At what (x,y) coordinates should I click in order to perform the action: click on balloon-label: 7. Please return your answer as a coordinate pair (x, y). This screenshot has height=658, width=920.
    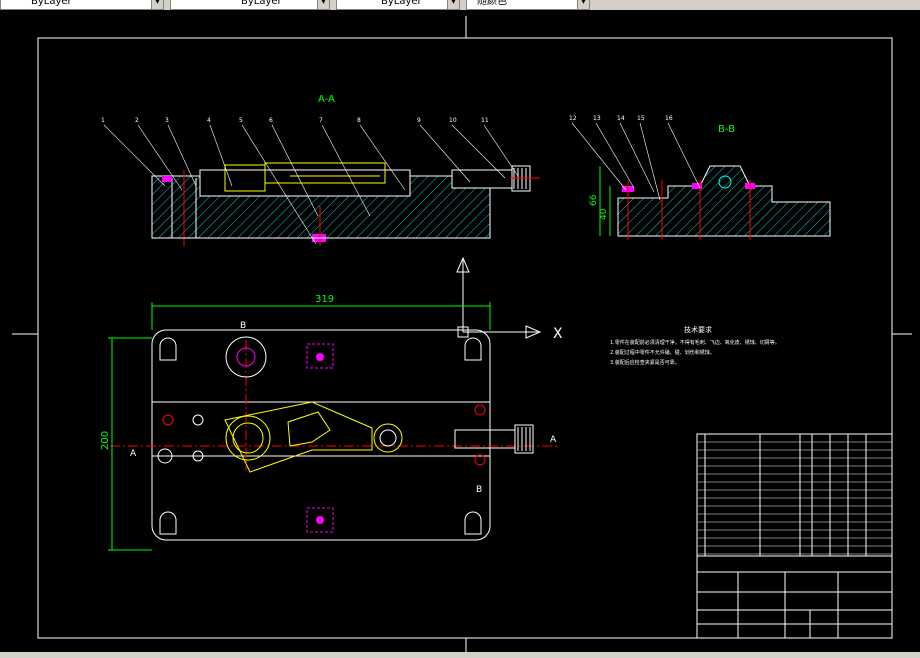
    Looking at the image, I should click on (321, 120).